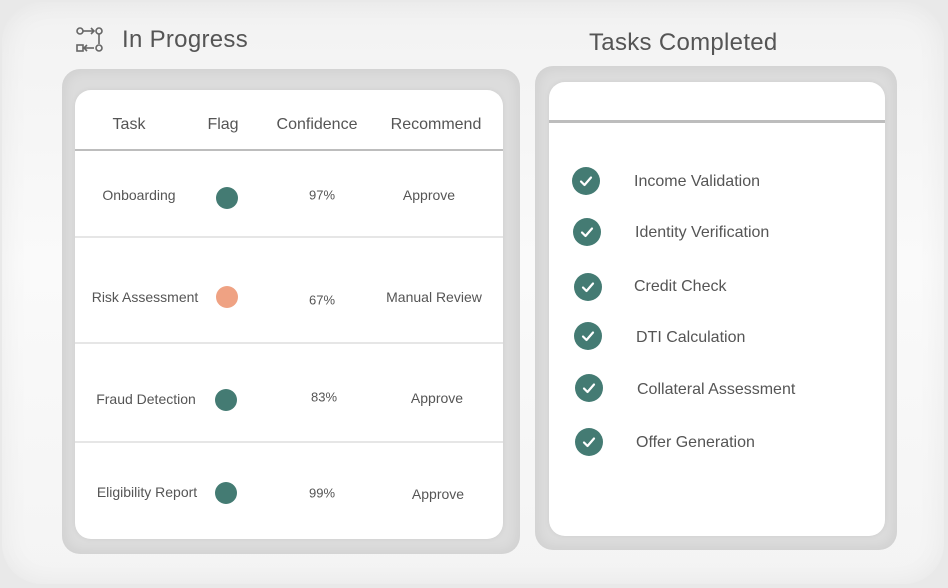  What do you see at coordinates (89, 39) in the screenshot?
I see `workflow-icon` at bounding box center [89, 39].